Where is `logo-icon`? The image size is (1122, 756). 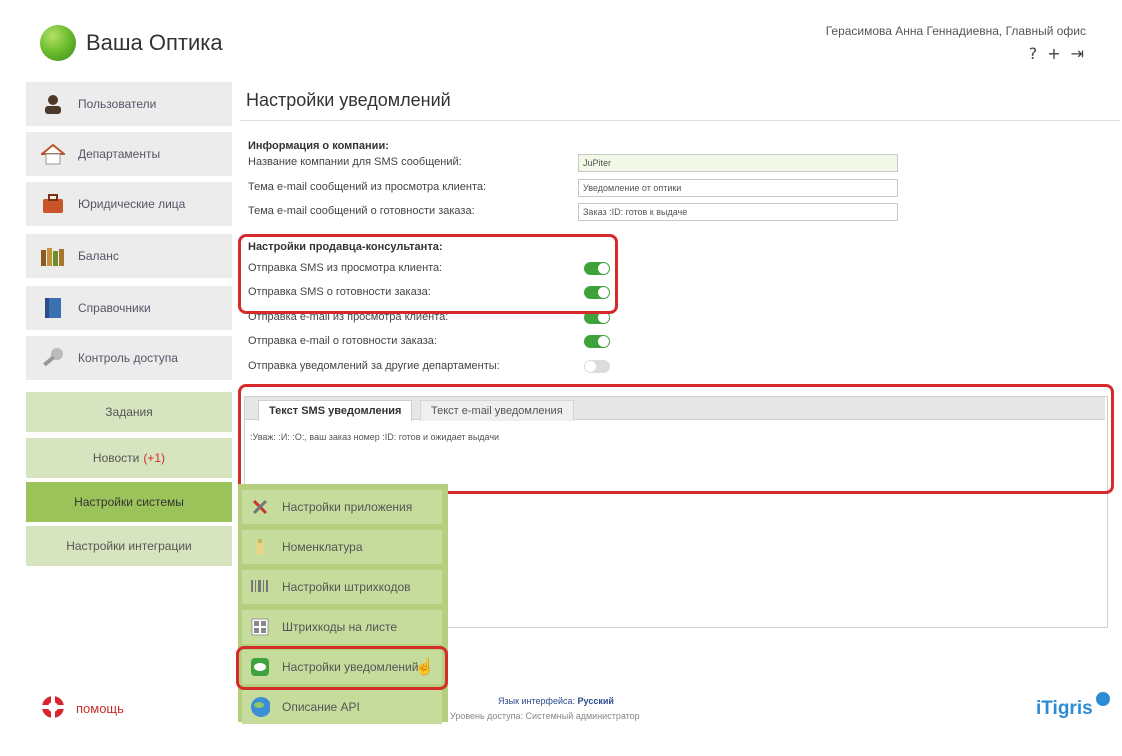 logo-icon is located at coordinates (58, 43).